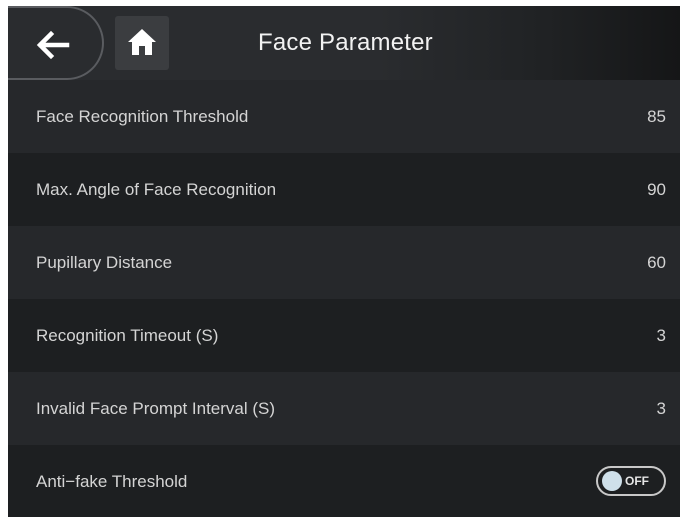 The image size is (680, 523). Describe the element at coordinates (127, 335) in the screenshot. I see `setting-label: Recognition Timeout (S)` at that location.